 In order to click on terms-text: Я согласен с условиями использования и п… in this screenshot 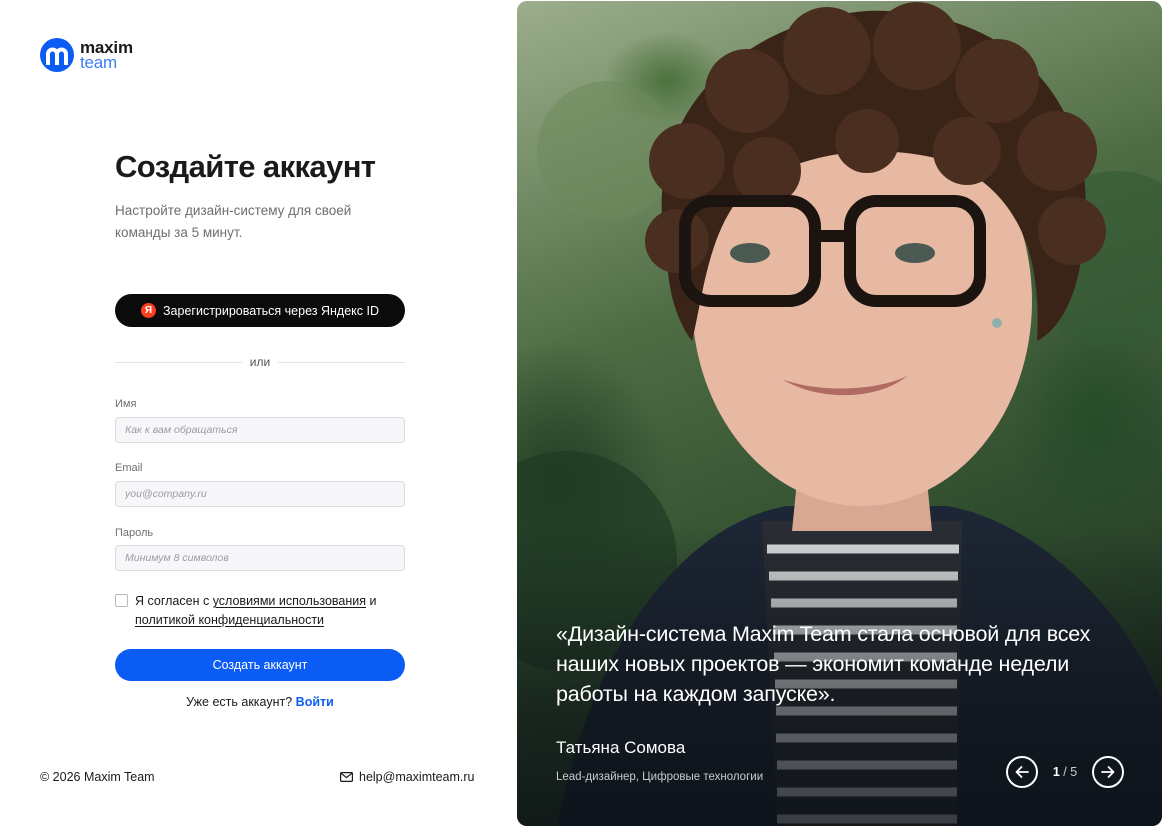, I will do `click(275, 611)`.